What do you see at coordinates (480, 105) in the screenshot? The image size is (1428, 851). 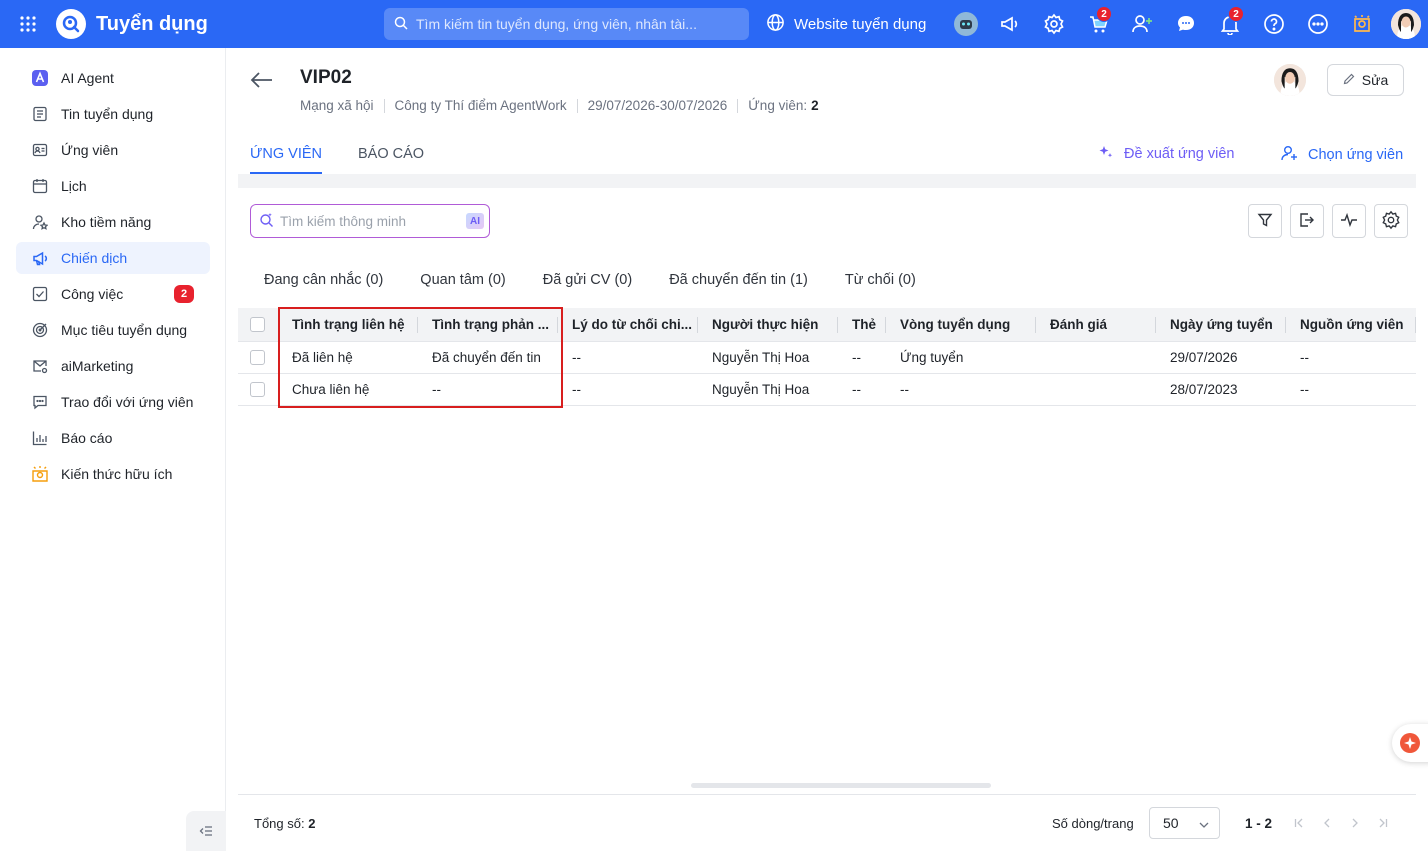 I see `campaign-company: Công ty Thí điểm AgentWork` at bounding box center [480, 105].